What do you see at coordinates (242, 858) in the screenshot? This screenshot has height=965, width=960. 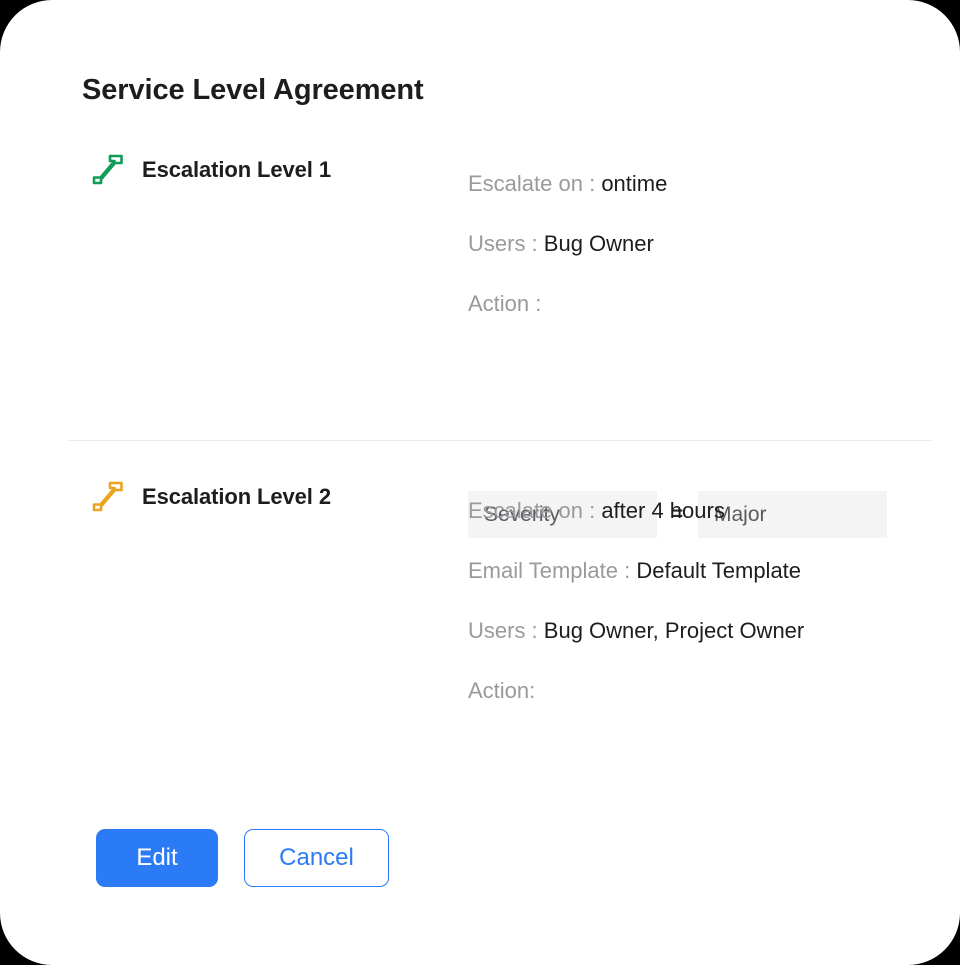 I see `footer-actions: Edit Cancel` at bounding box center [242, 858].